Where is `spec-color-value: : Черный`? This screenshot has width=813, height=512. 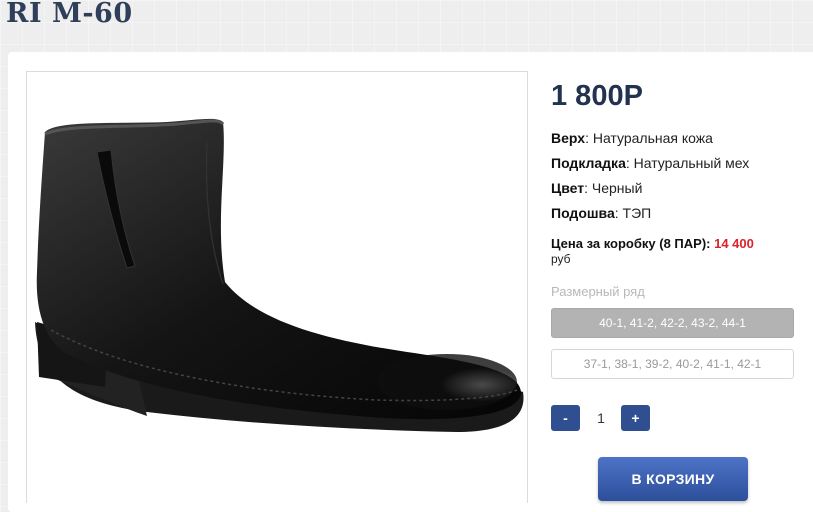 spec-color-value: : Черный is located at coordinates (613, 188).